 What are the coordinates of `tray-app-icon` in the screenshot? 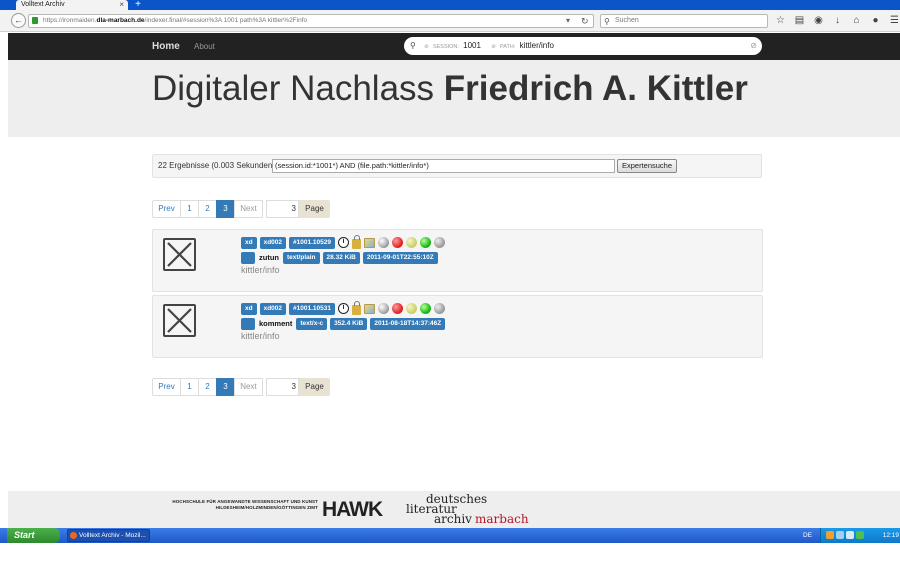 It's located at (830, 535).